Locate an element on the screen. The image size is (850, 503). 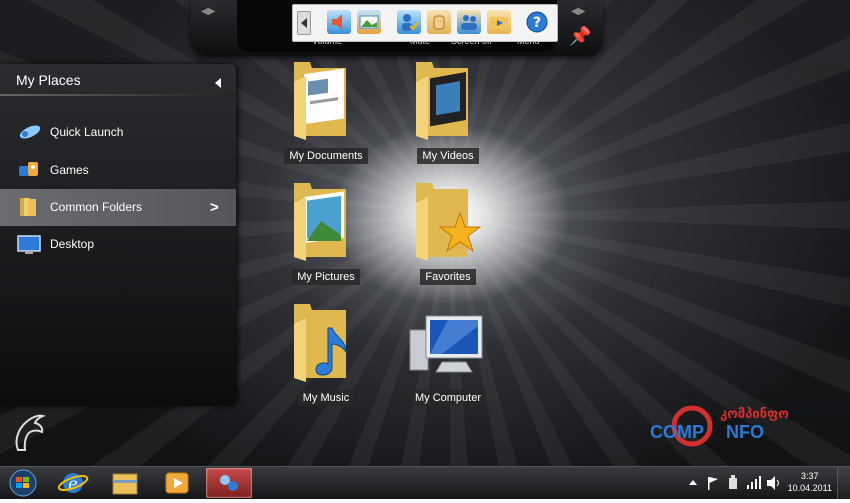
monitor-icon is located at coordinates (29, 244).